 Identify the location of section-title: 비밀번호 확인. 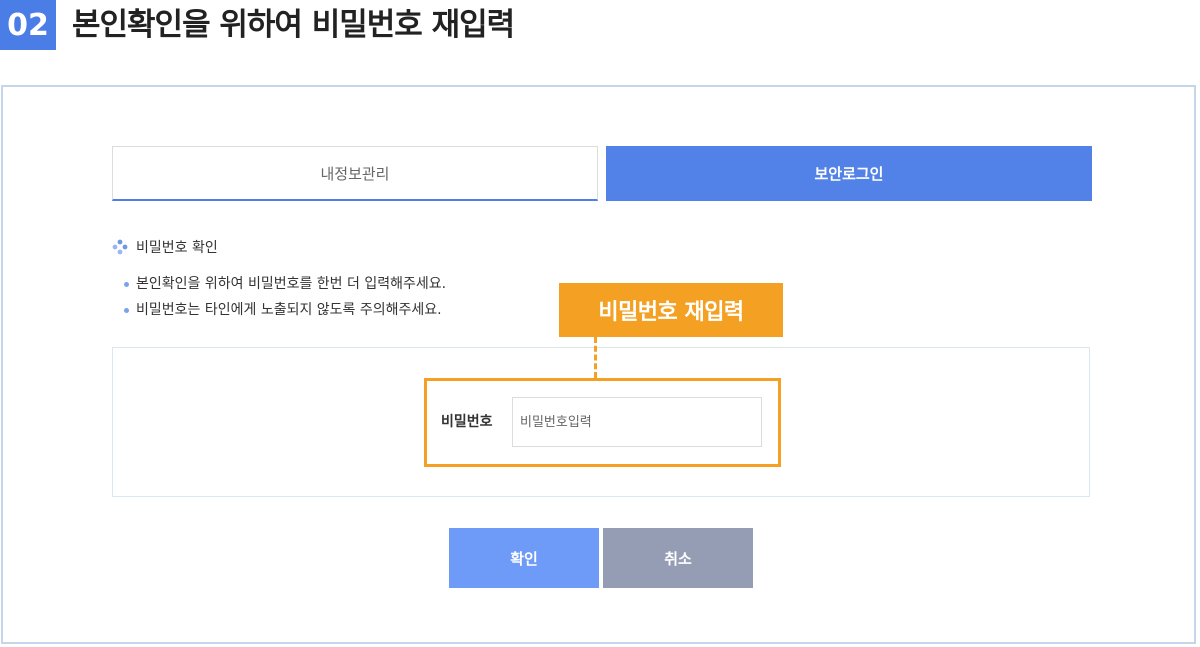
(165, 247).